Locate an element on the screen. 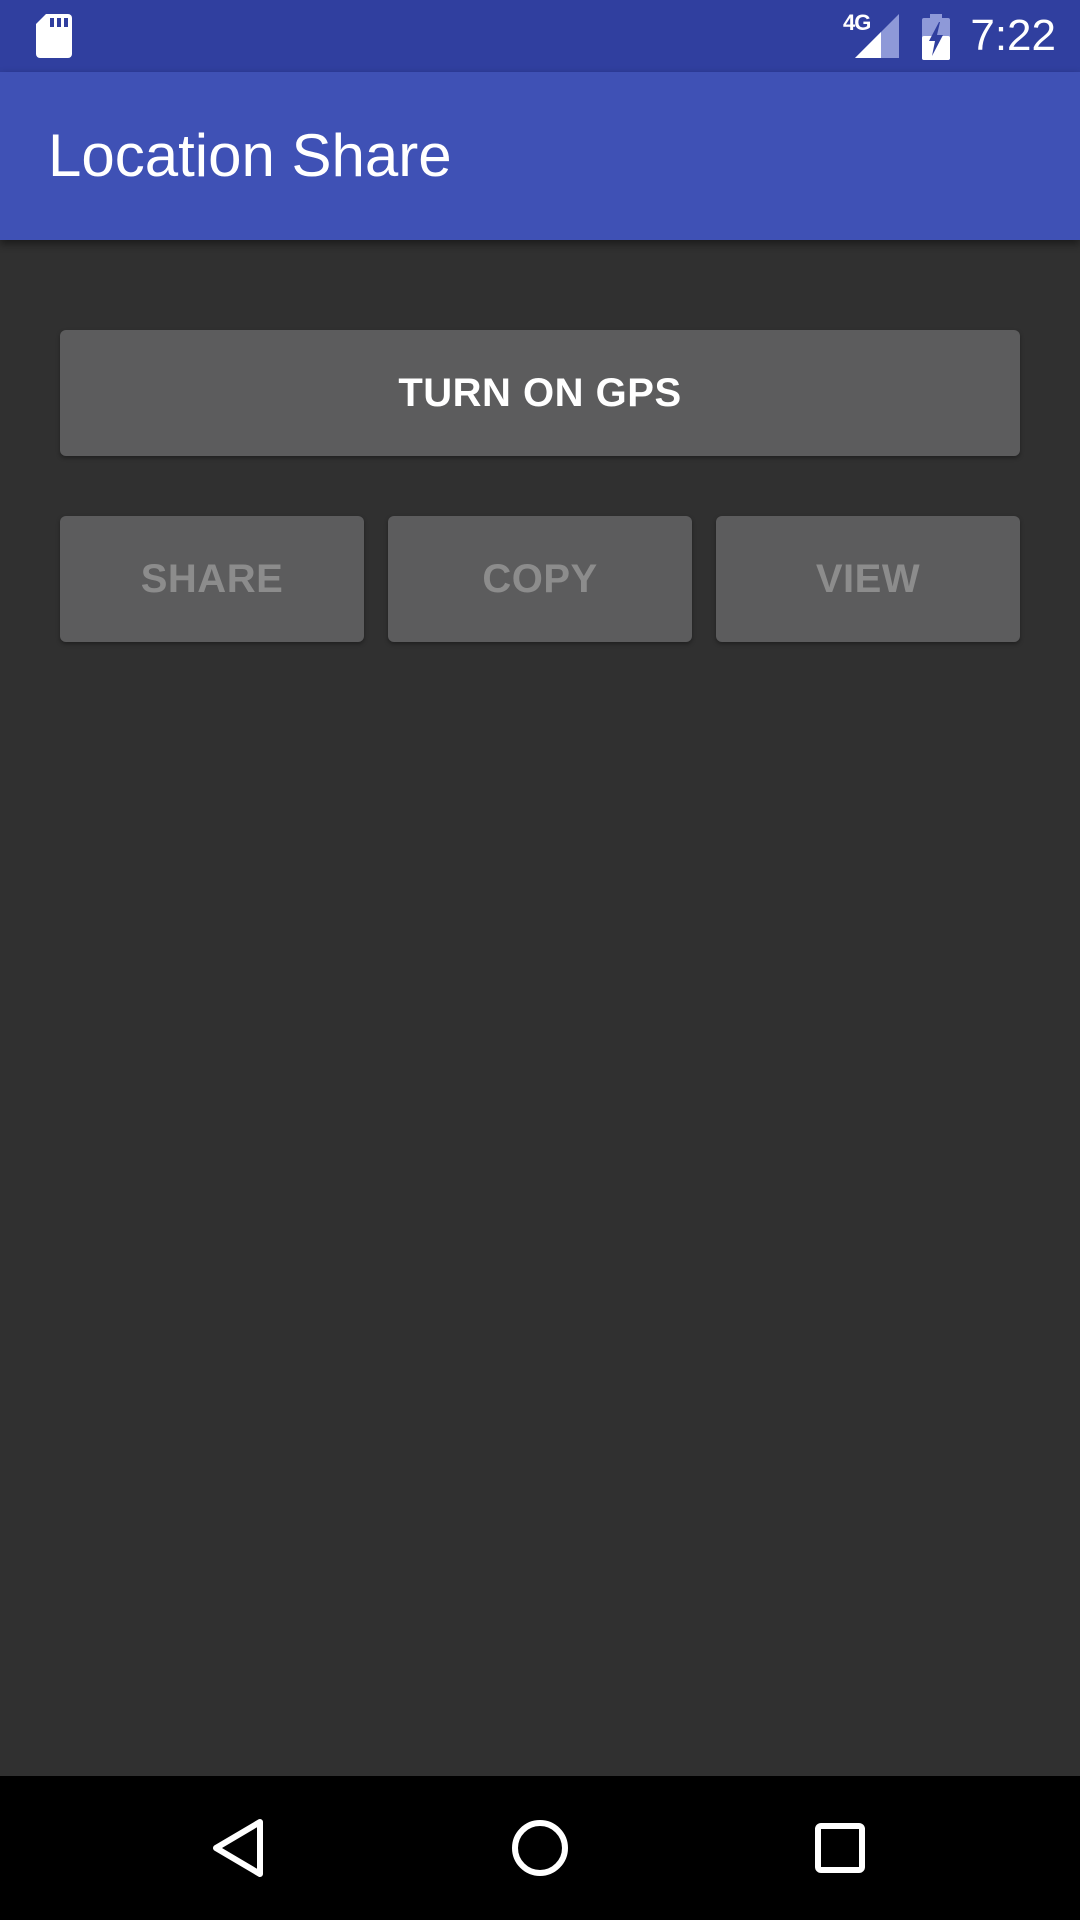 The width and height of the screenshot is (1080, 1920). status-clock: 7:22 is located at coordinates (1013, 35).